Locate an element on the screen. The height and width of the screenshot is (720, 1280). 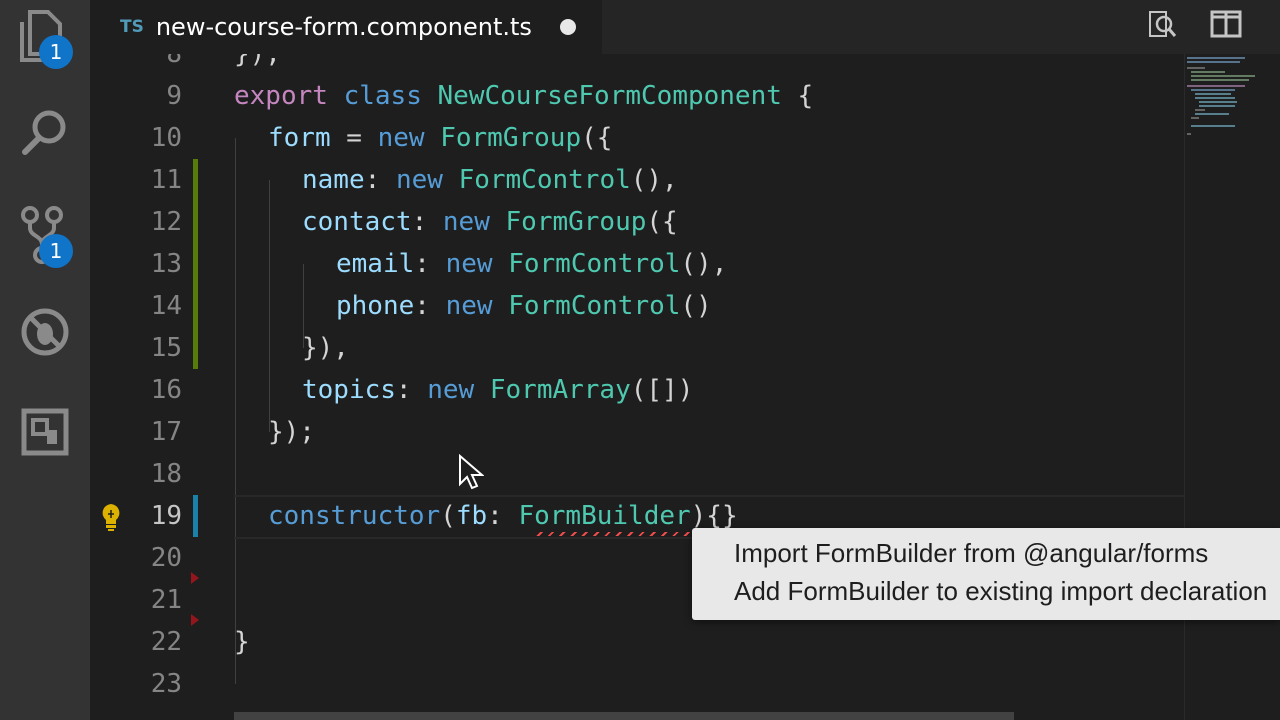
typescript-icon: TS is located at coordinates (132, 27).